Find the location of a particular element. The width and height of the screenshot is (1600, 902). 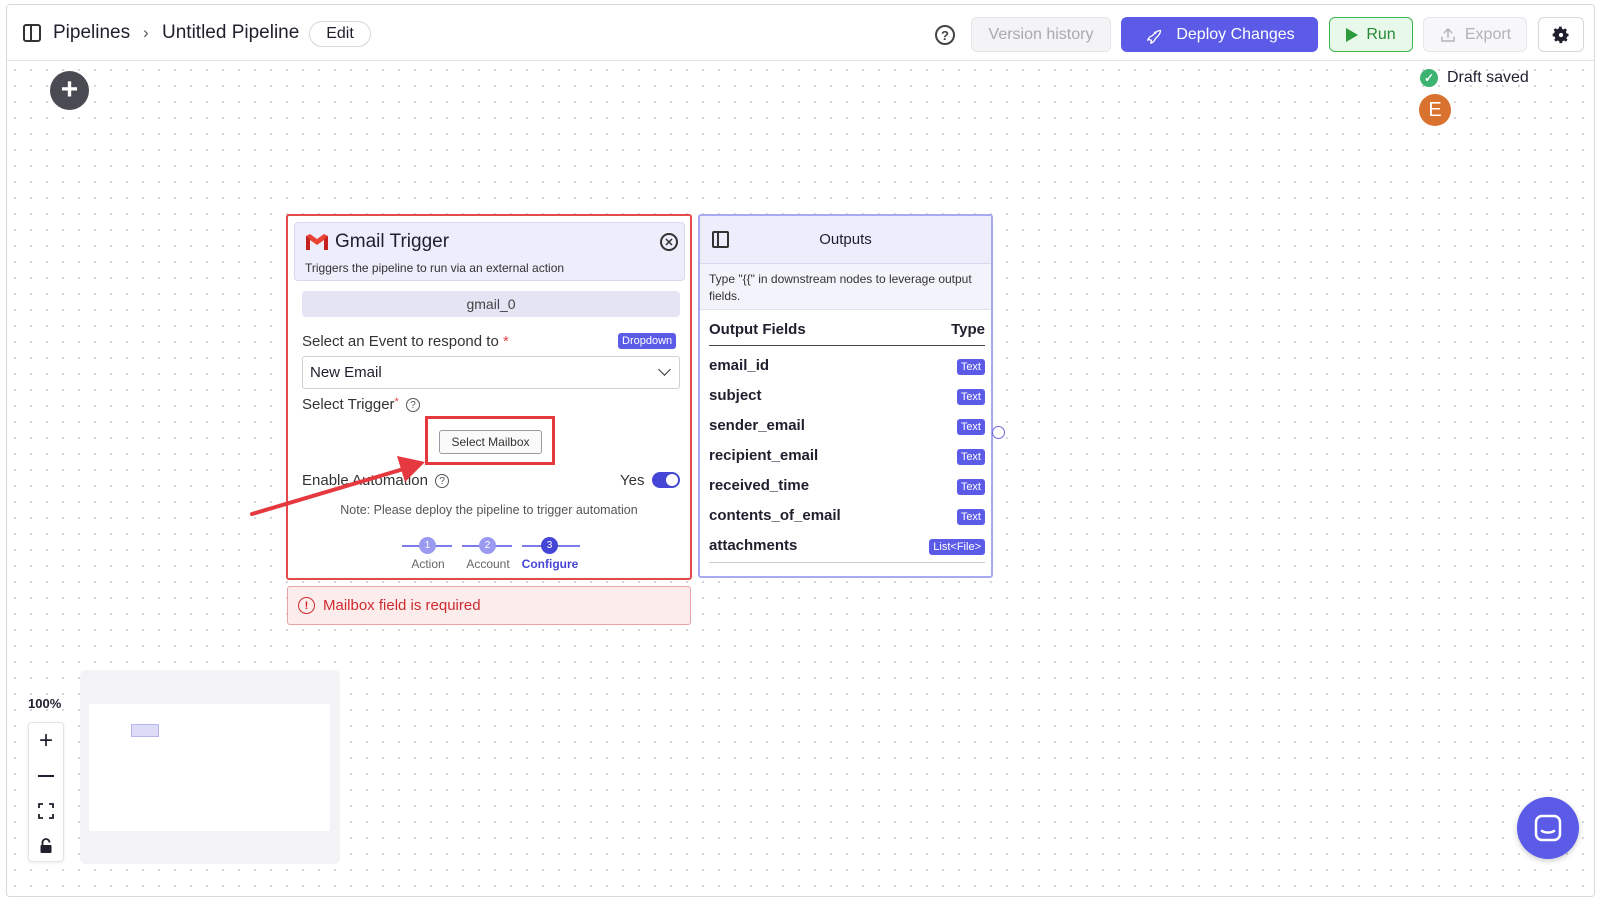

upload-icon is located at coordinates (1448, 34).